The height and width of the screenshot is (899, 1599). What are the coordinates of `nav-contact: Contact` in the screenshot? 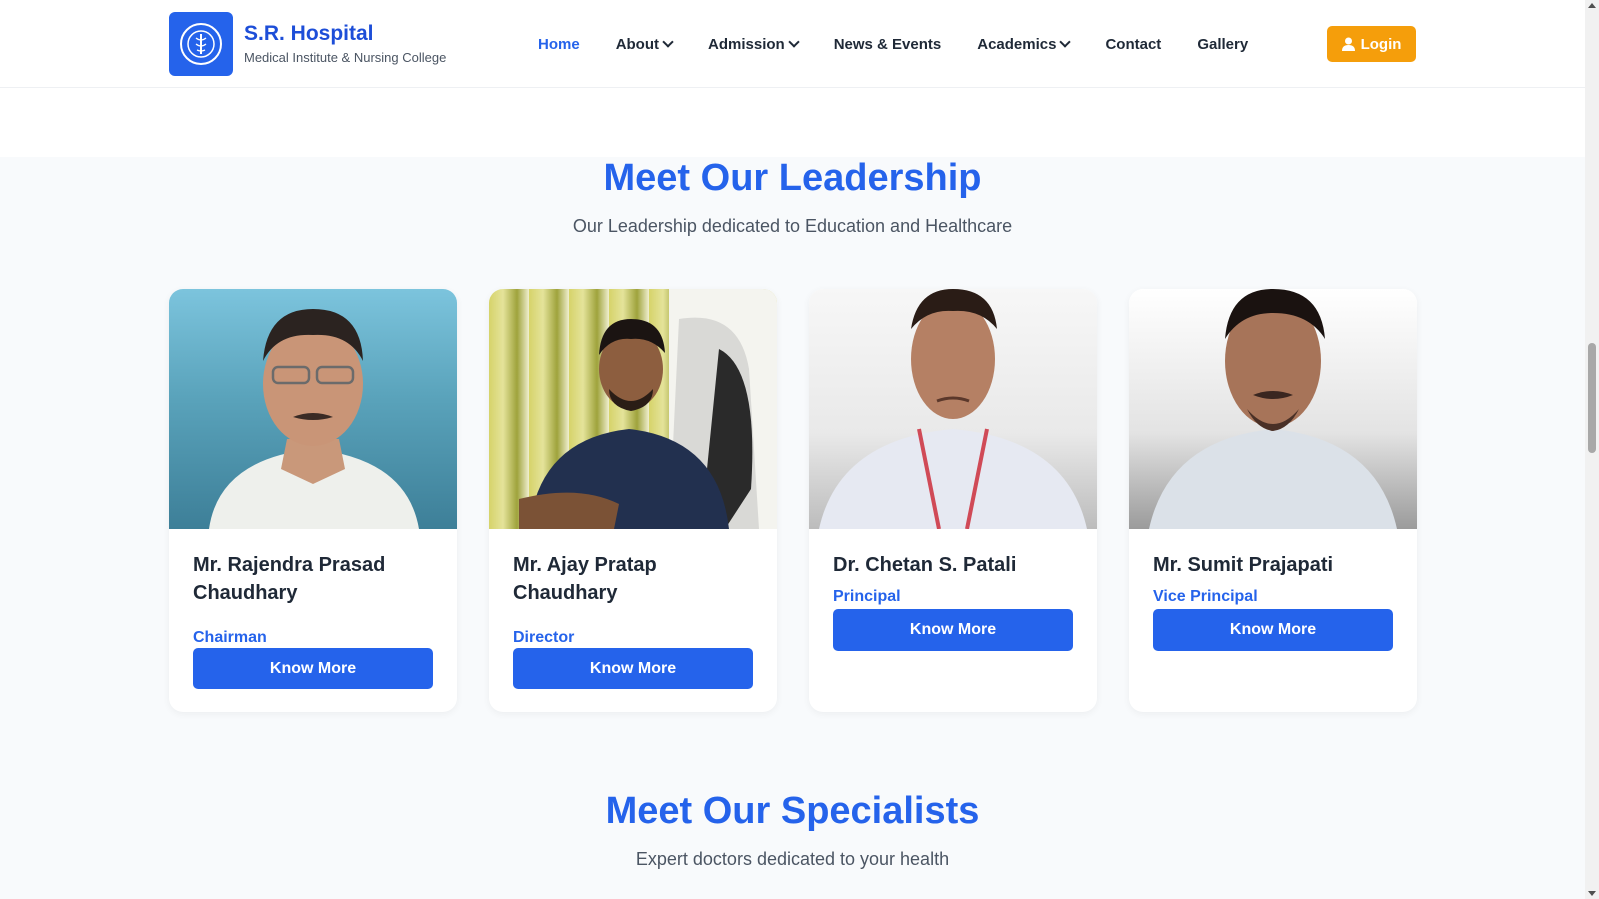 It's located at (1133, 44).